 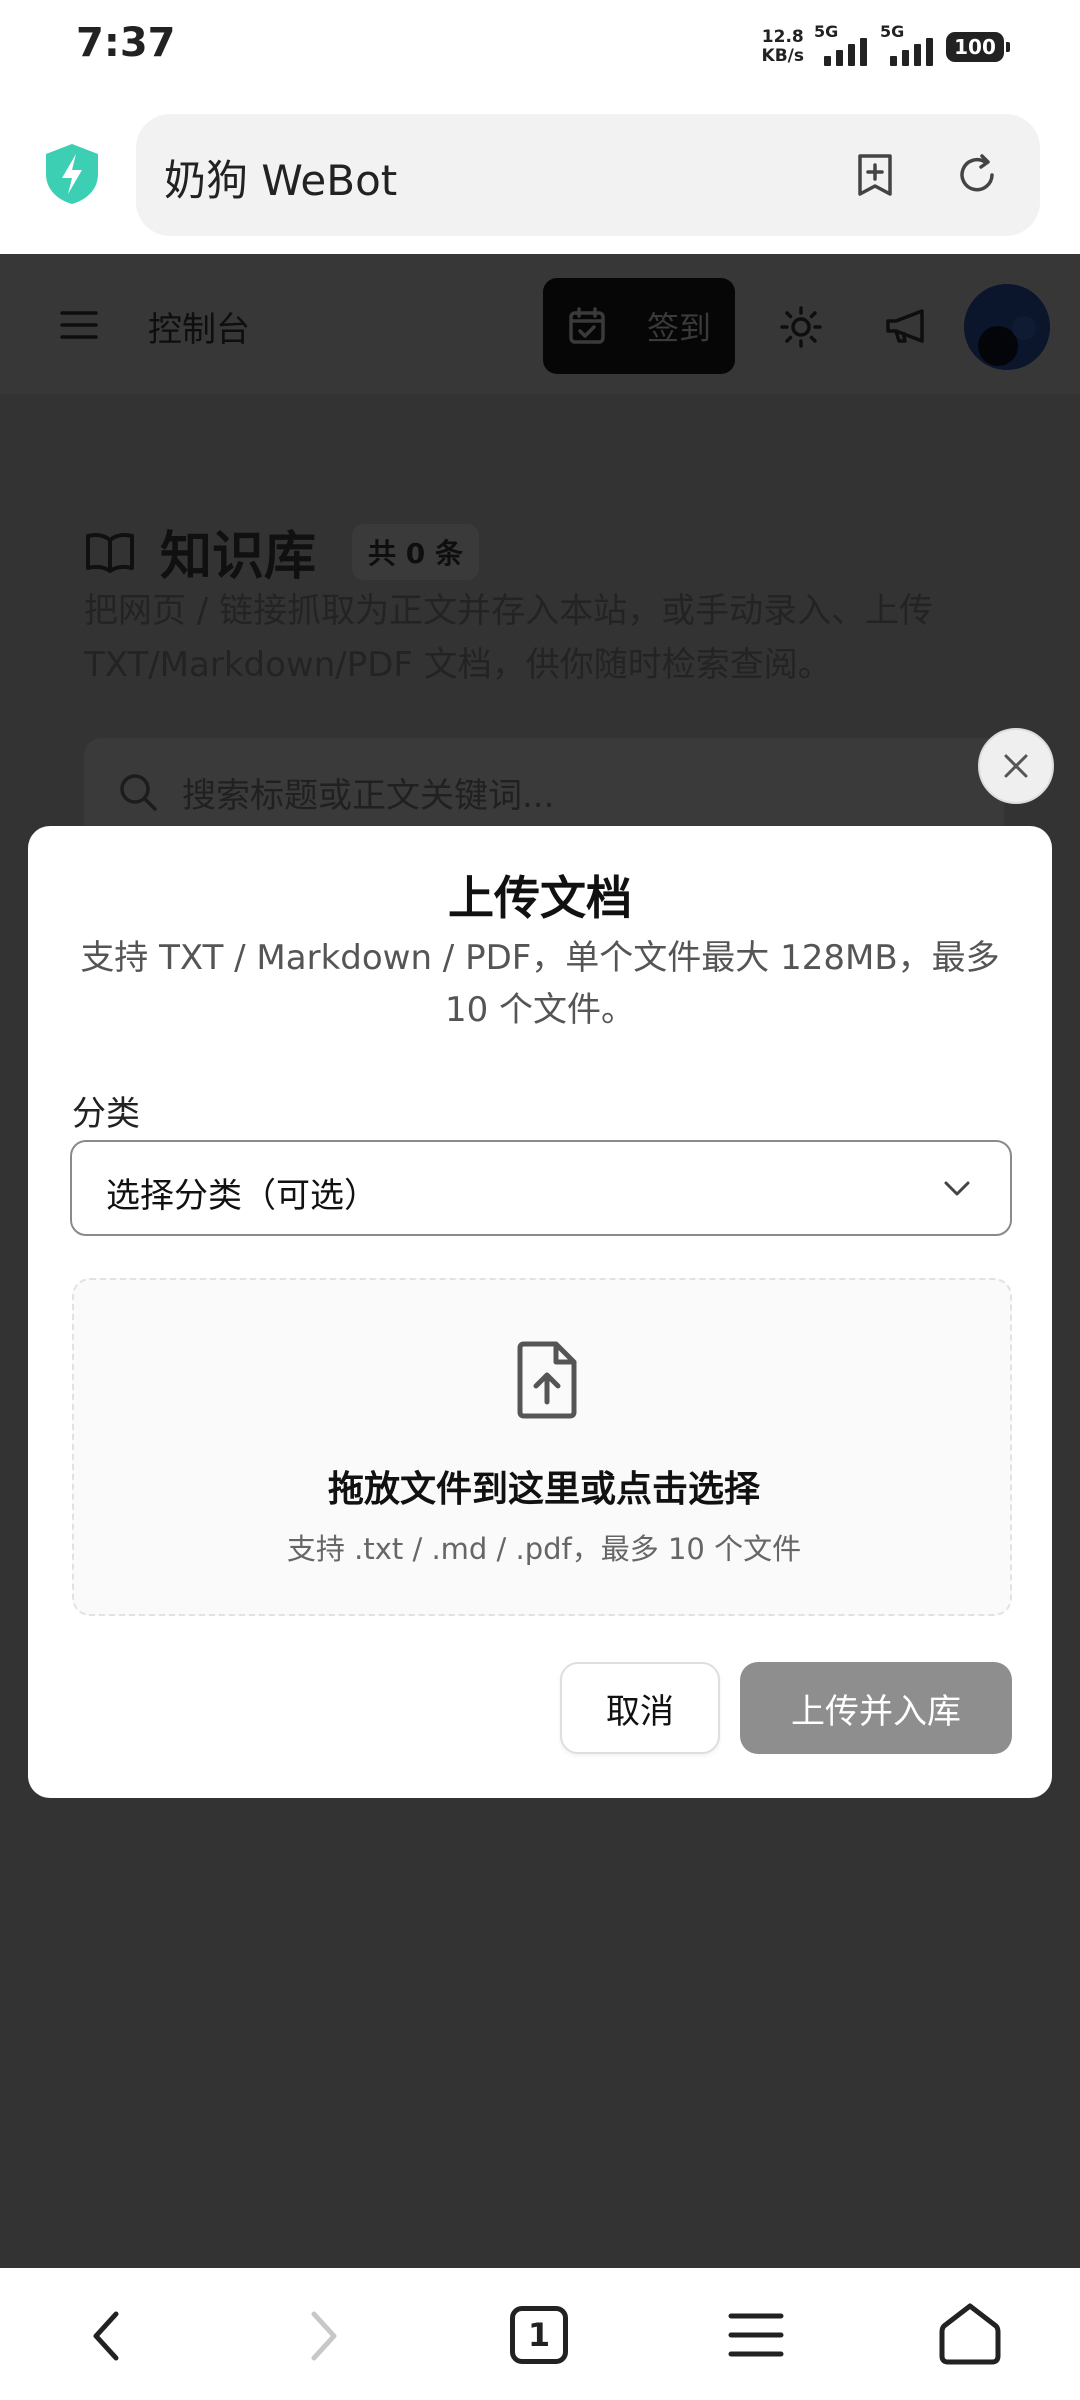 What do you see at coordinates (970, 2334) in the screenshot?
I see `home-icon` at bounding box center [970, 2334].